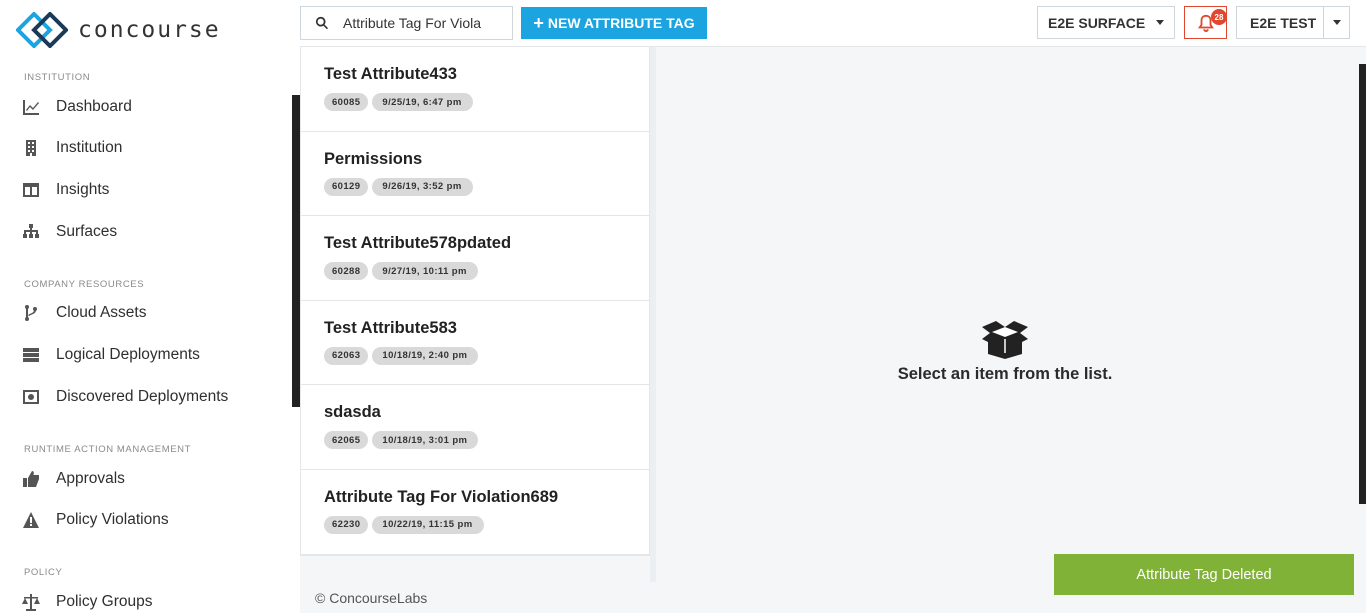 The image size is (1366, 613). I want to click on toast-notification: Attribute Tag Deleted, so click(1204, 574).